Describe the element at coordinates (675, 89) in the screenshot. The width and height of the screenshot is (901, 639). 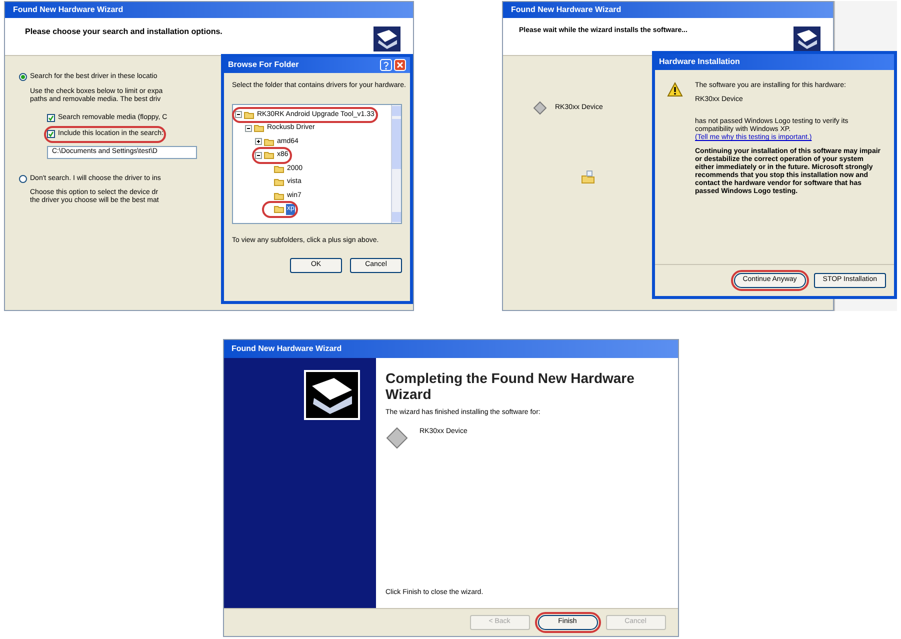
I see `warning-icon` at that location.